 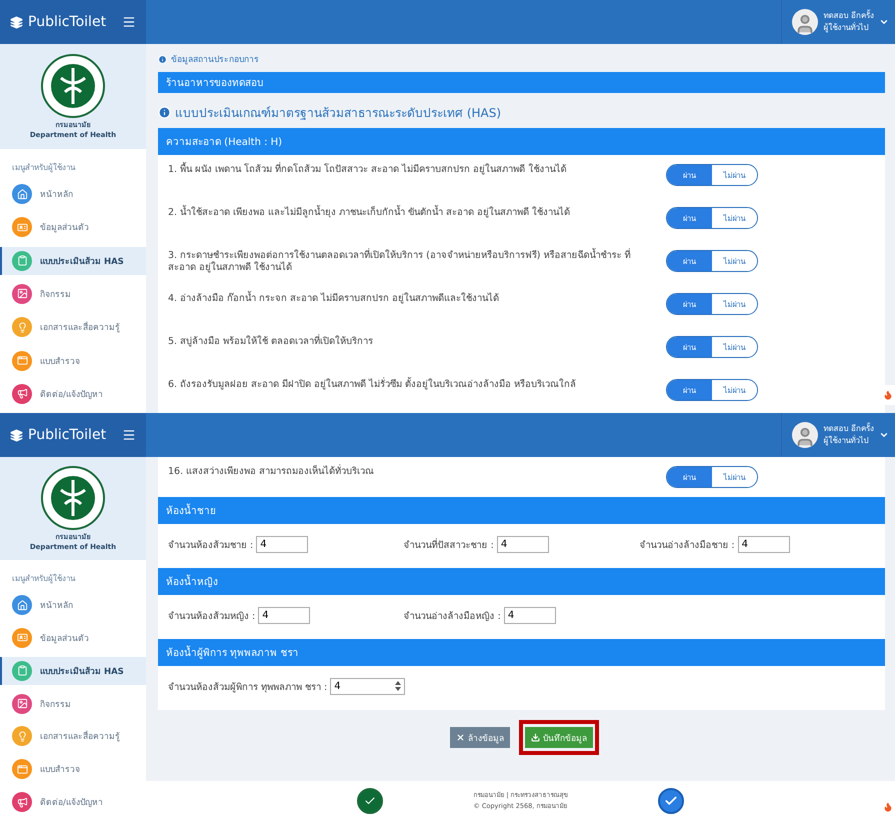 What do you see at coordinates (460, 737) in the screenshot?
I see `close-icon` at bounding box center [460, 737].